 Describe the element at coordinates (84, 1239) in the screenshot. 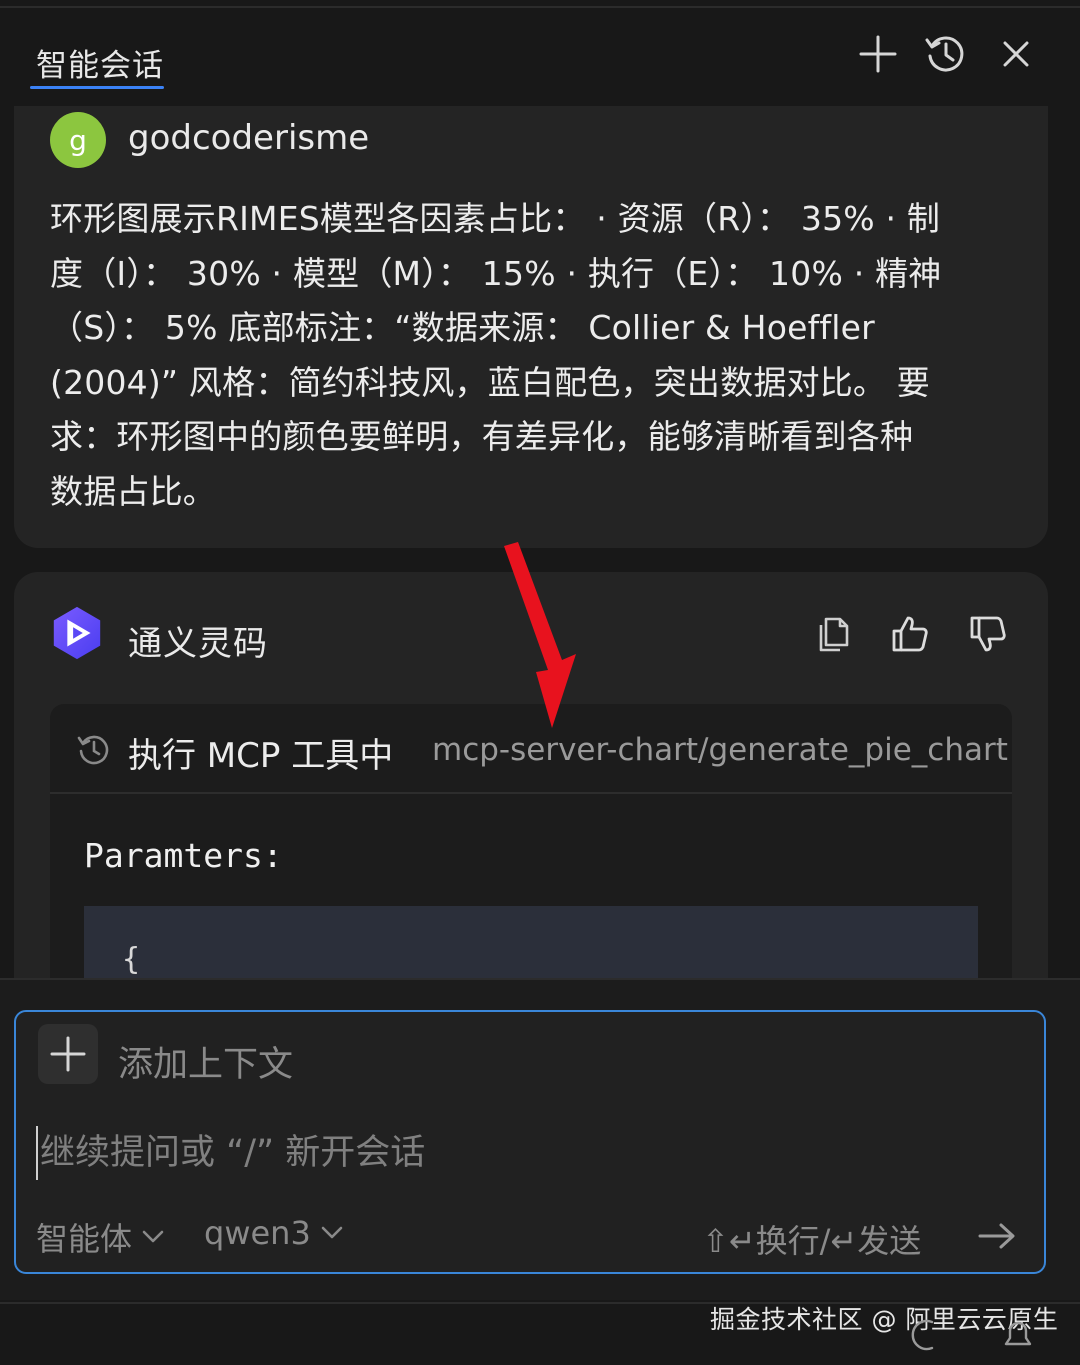

I see `agent-selector-label: 智能体` at that location.